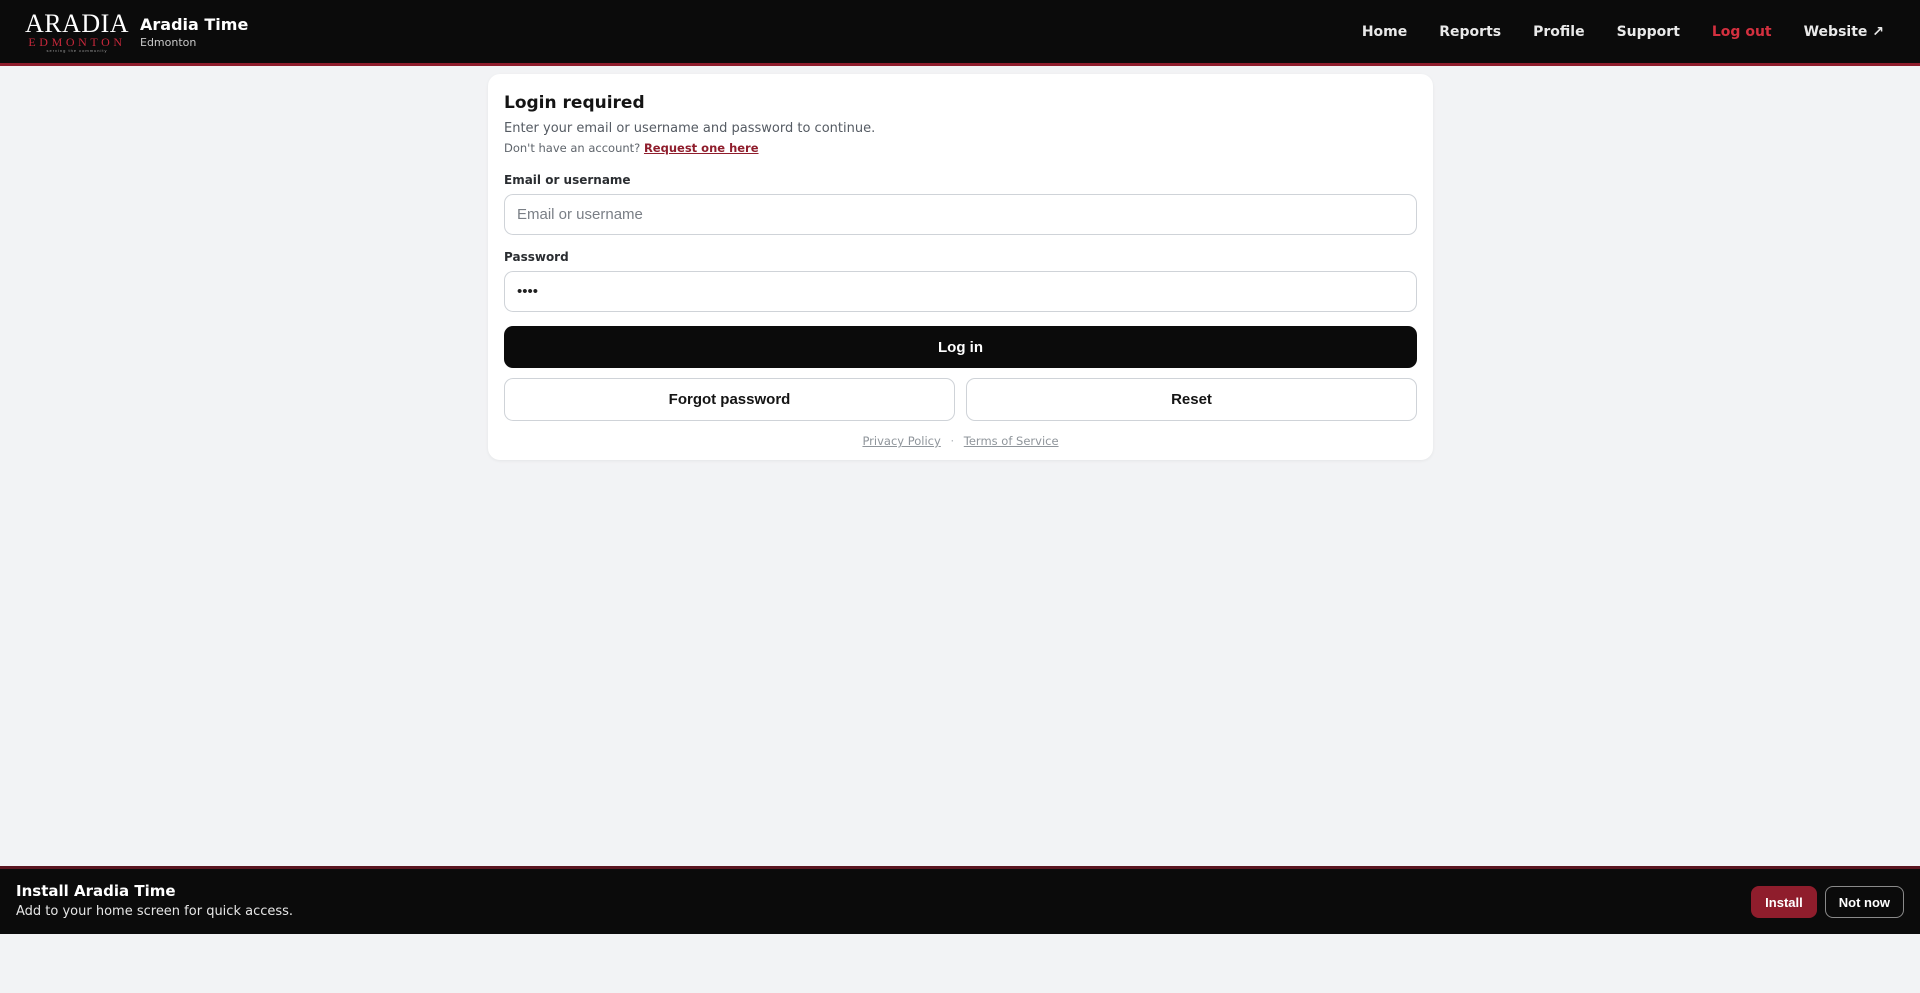 The image size is (1920, 993). What do you see at coordinates (1864, 902) in the screenshot?
I see `not-now-button: Not now` at bounding box center [1864, 902].